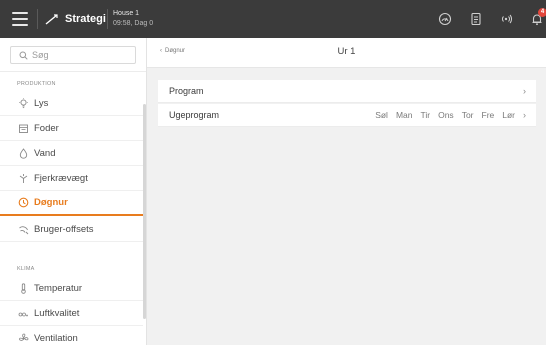 The height and width of the screenshot is (345, 546). I want to click on sidebar-item-label: Fjerkrævægt, so click(61, 178).